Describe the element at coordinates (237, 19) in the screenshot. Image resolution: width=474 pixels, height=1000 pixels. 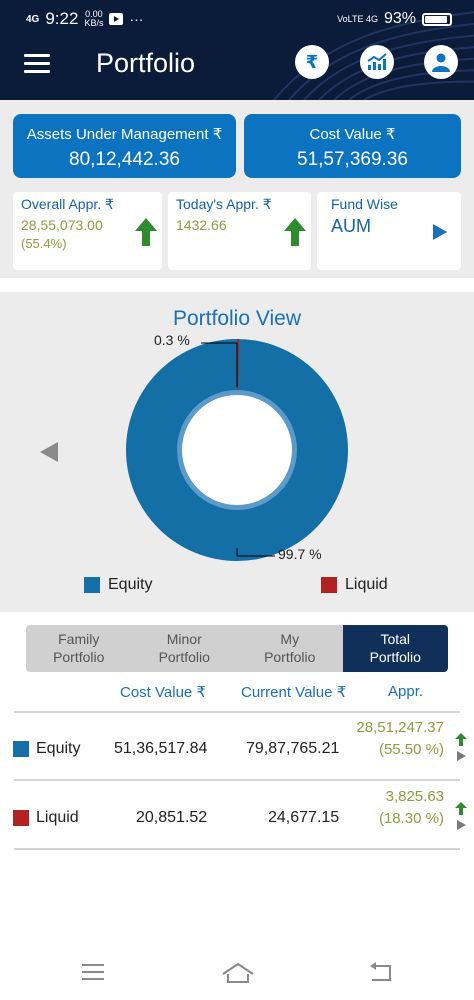
I see `status-bar: 4G 9:22 0.00 KB/s ··· VoLTE 4G 93%` at that location.